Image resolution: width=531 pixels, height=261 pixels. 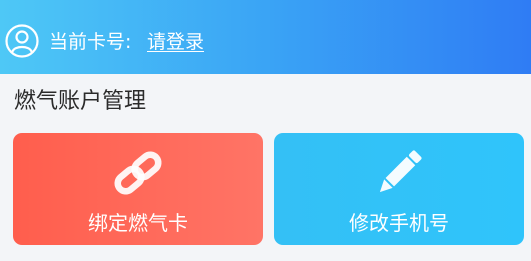 What do you see at coordinates (399, 223) in the screenshot?
I see `change-phone-label: 修改手机号` at bounding box center [399, 223].